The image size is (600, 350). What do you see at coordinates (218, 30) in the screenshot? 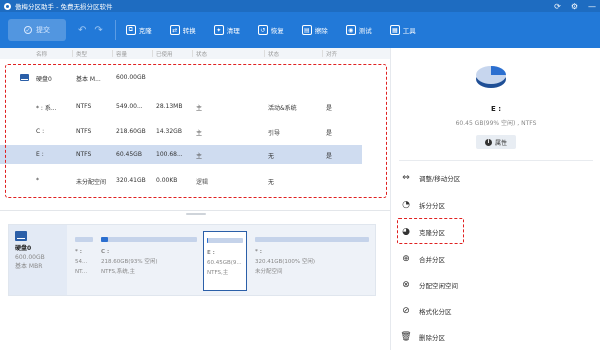
I see `clean-icon: ✦` at bounding box center [218, 30].